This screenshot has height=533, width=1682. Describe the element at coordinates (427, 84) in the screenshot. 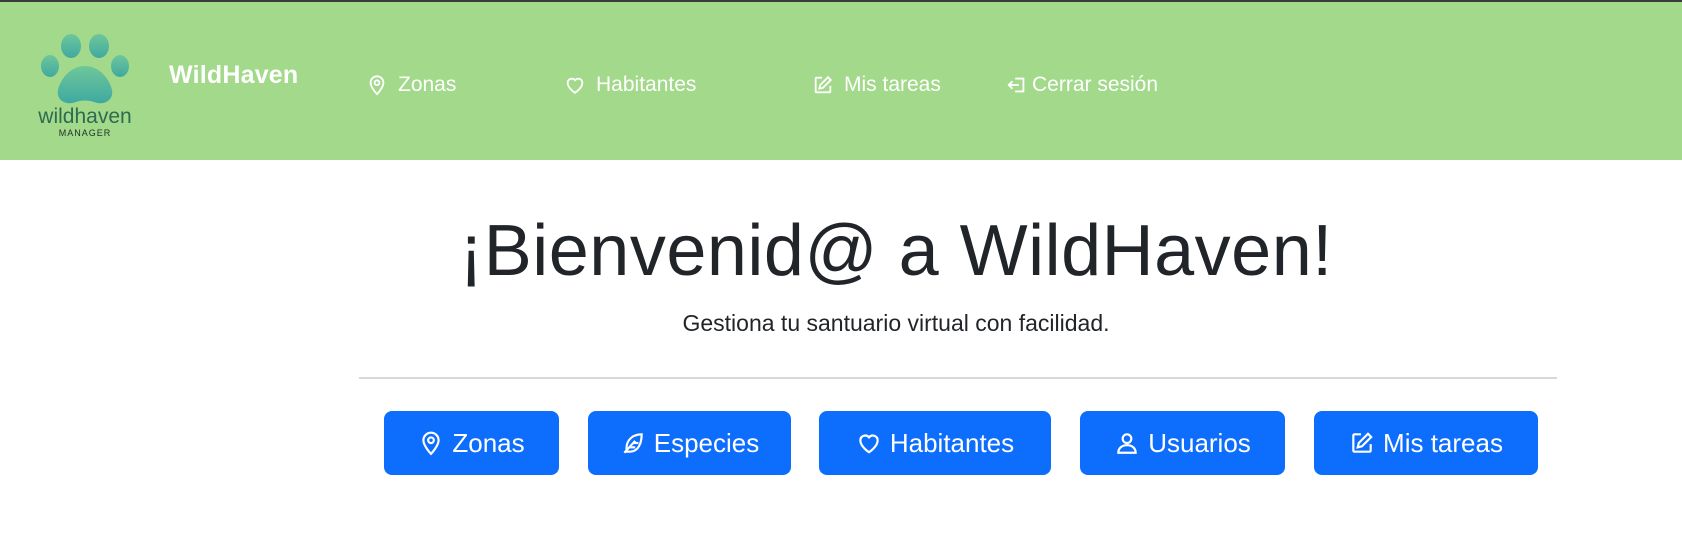

I see `nav-zonas-label: Zonas` at that location.